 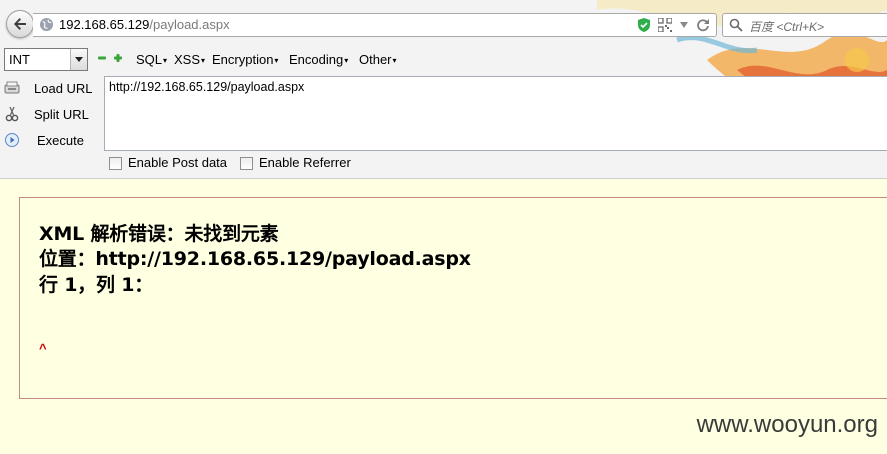 What do you see at coordinates (736, 25) in the screenshot?
I see `search-icon` at bounding box center [736, 25].